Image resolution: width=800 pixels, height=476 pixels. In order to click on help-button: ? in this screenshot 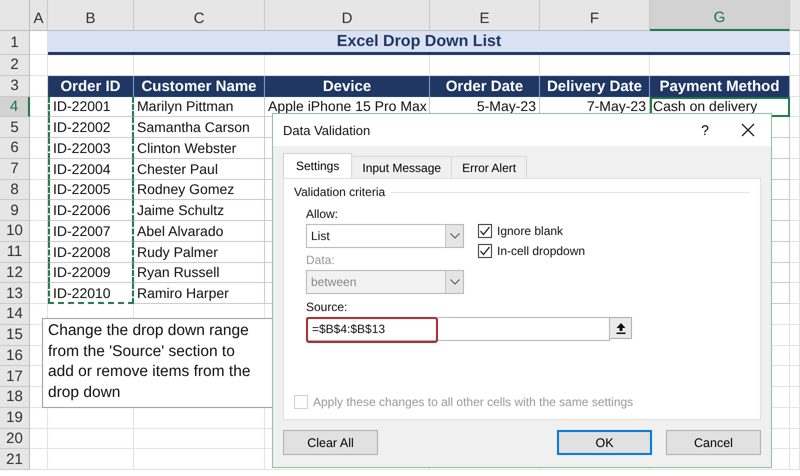, I will do `click(705, 130)`.